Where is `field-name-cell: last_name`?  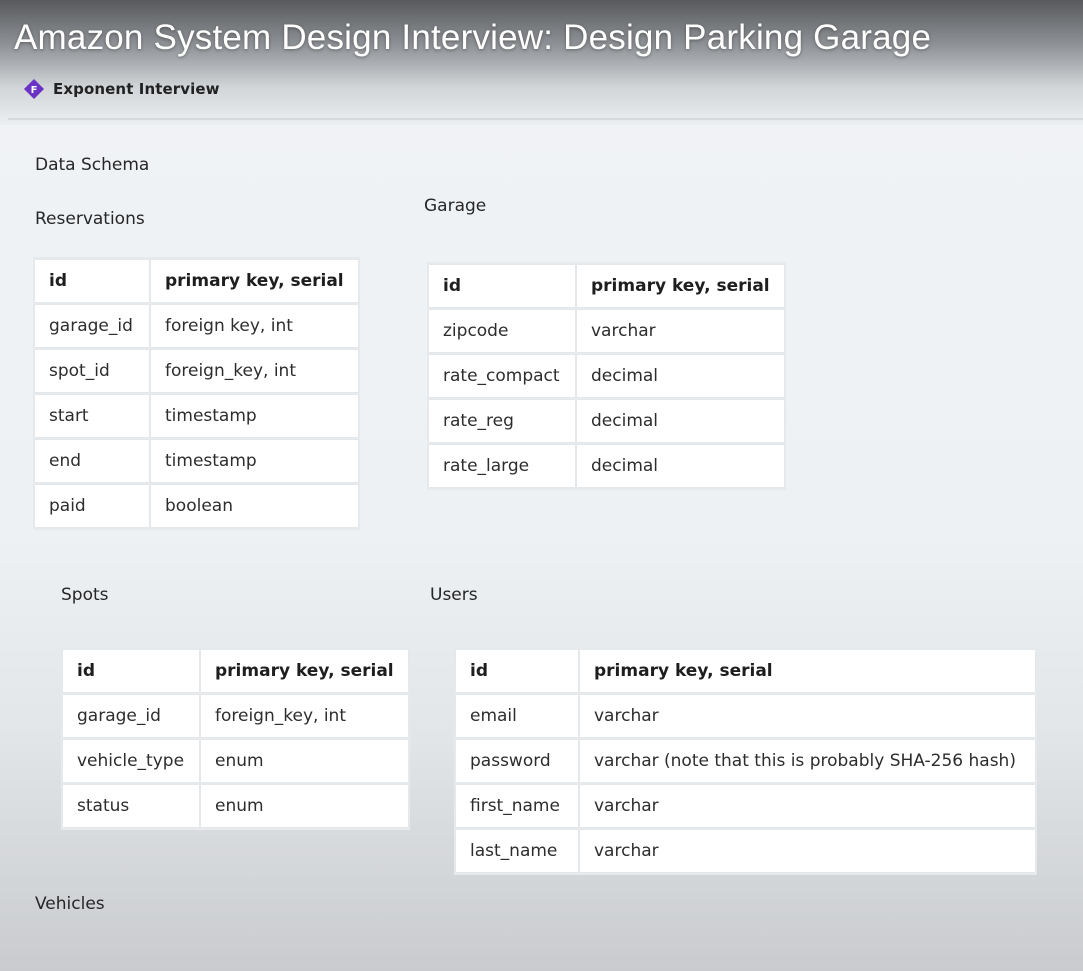 field-name-cell: last_name is located at coordinates (517, 851).